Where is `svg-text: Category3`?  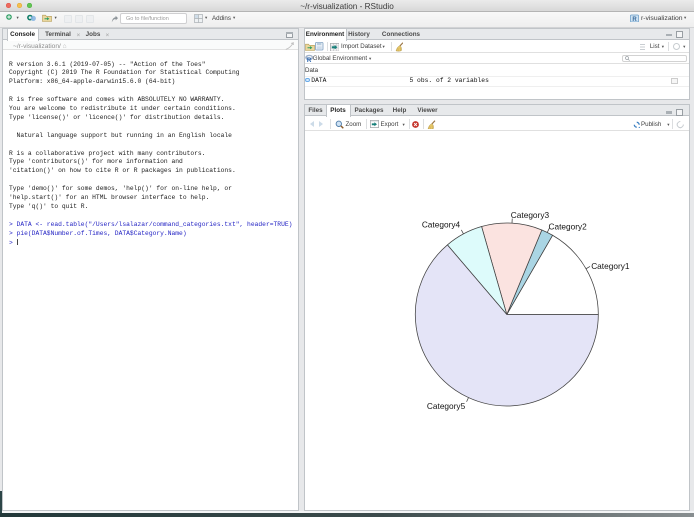
svg-text: Category3 is located at coordinates (529, 215).